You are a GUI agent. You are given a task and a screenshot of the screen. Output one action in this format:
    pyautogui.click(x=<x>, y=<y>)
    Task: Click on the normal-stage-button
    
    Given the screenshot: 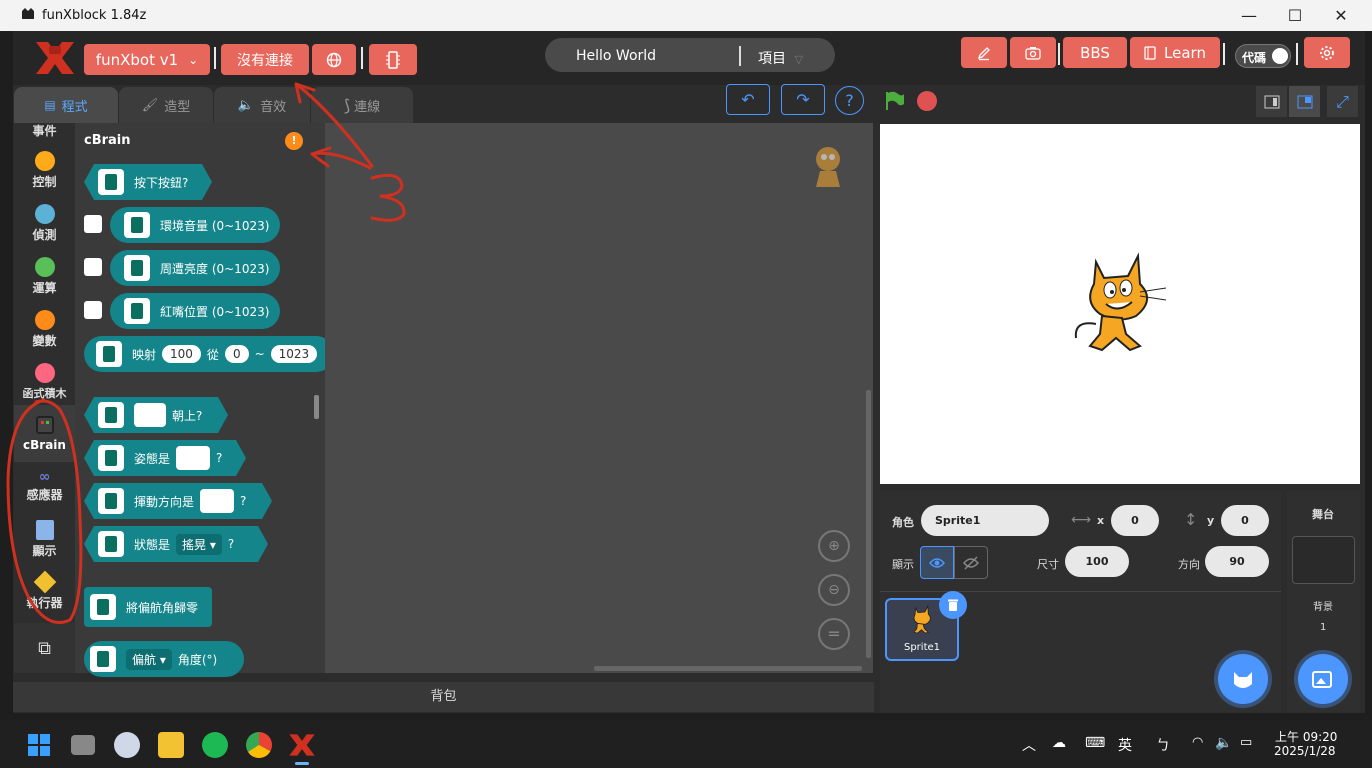 What is the action you would take?
    pyautogui.click(x=1304, y=101)
    